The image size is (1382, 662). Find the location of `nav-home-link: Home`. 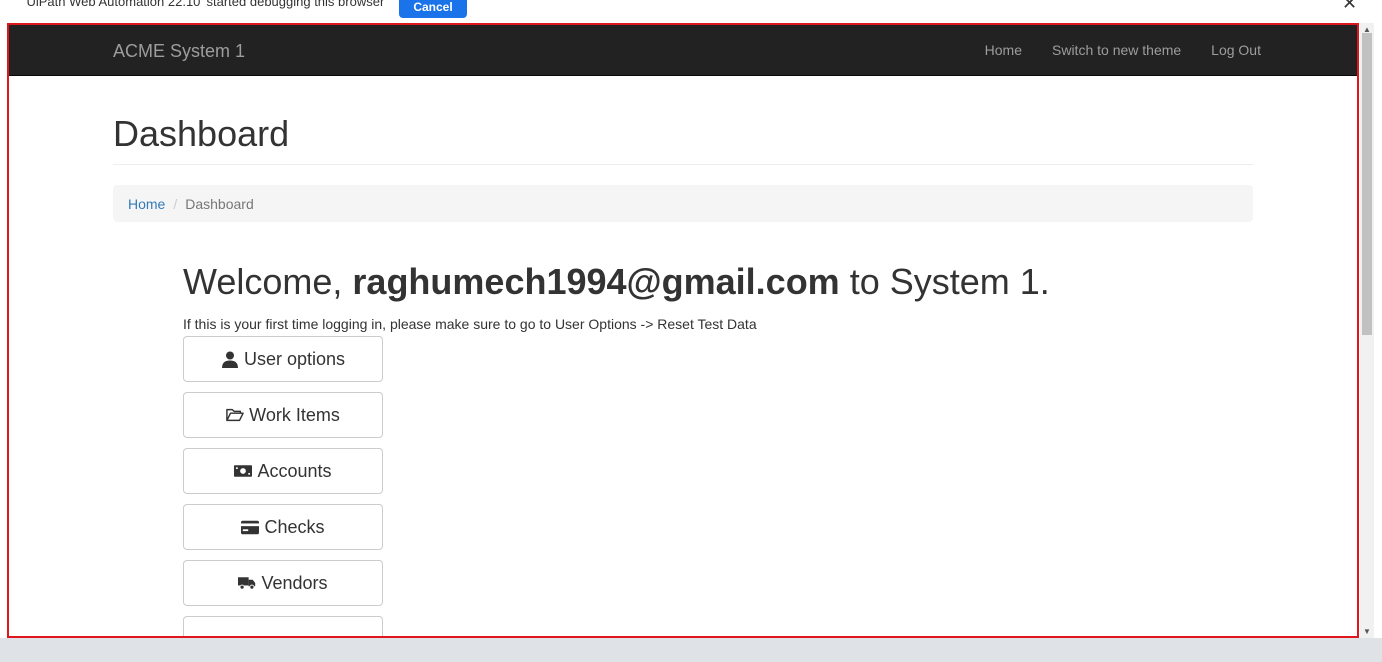

nav-home-link: Home is located at coordinates (1003, 50).